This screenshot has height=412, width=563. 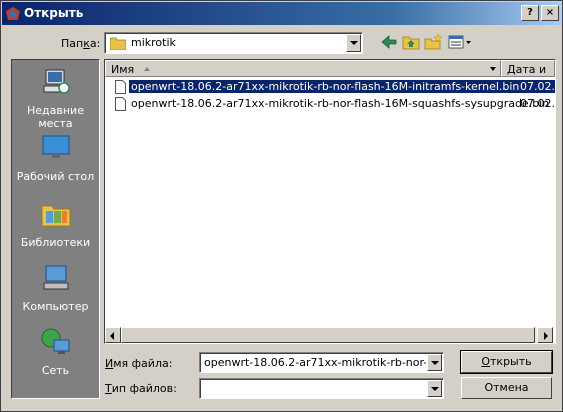 I want to click on filetype-combo, so click(x=321, y=388).